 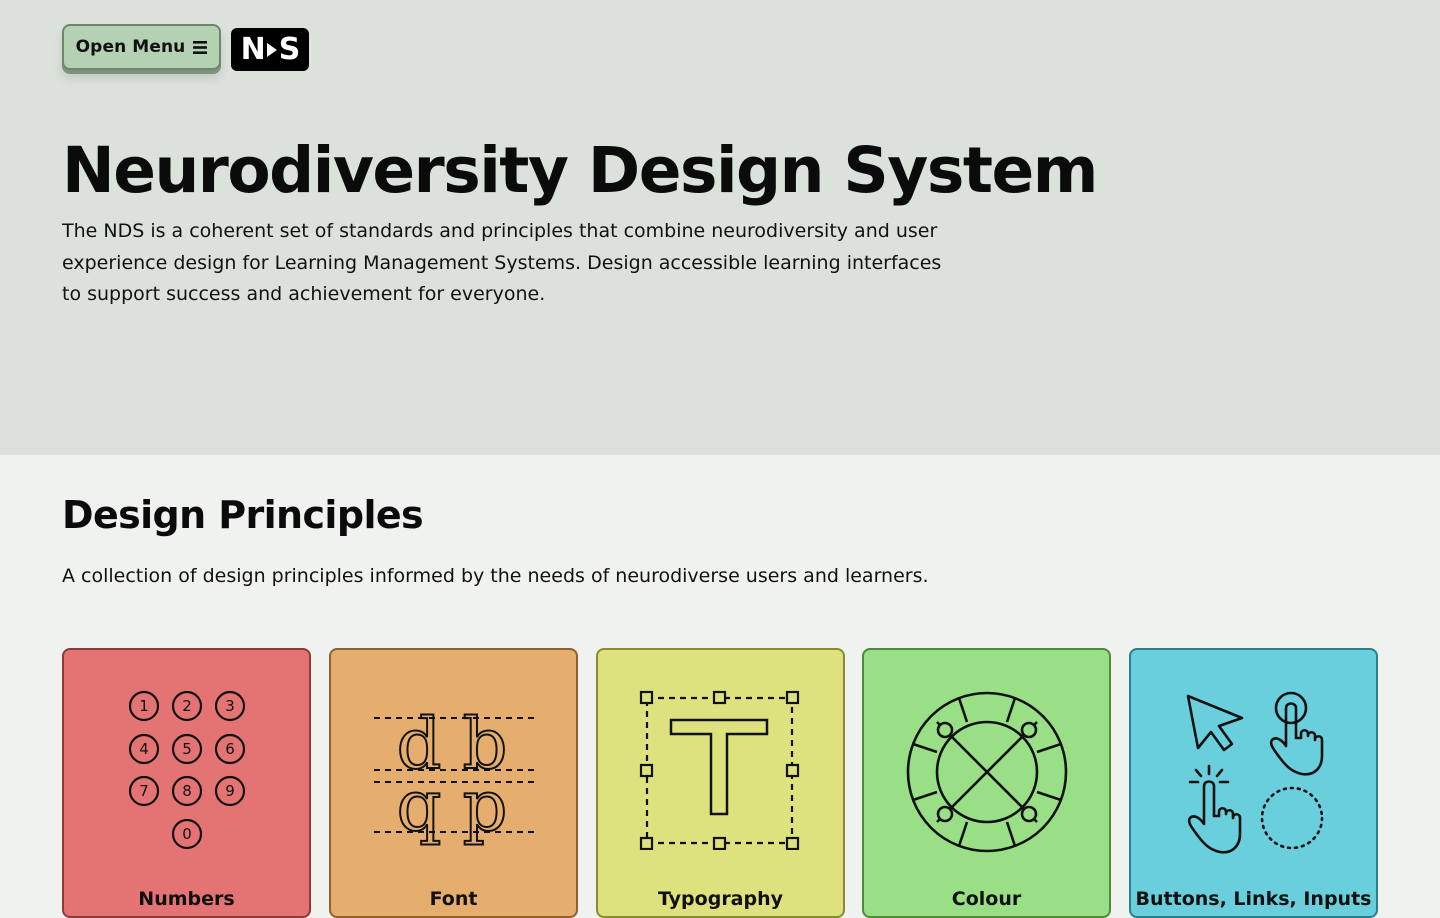 I want to click on logo-triangle-icon, so click(x=271, y=49).